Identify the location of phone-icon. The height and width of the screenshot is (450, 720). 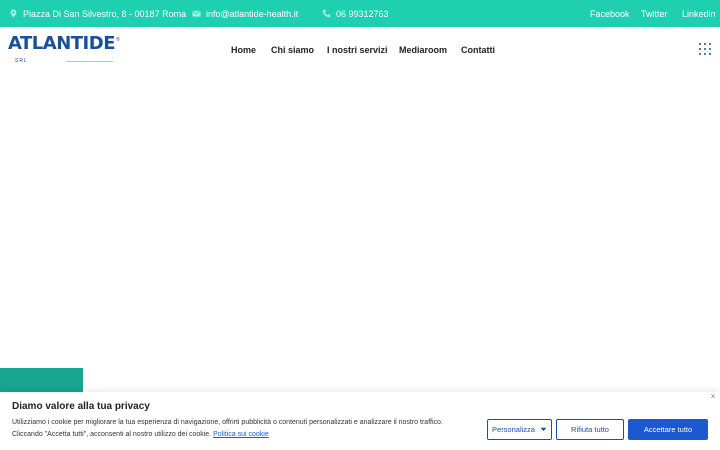
(326, 13).